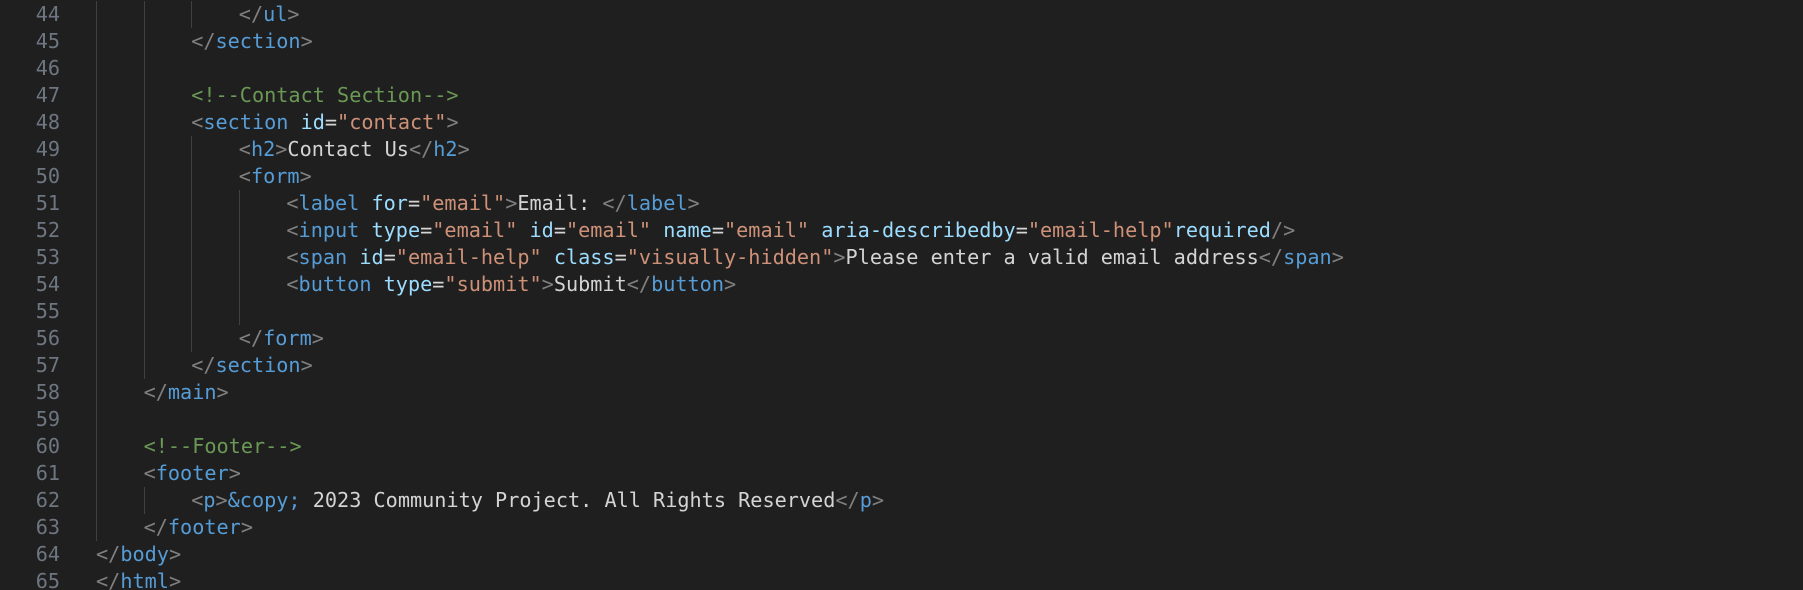  Describe the element at coordinates (47, 392) in the screenshot. I see `line-number: 58` at that location.